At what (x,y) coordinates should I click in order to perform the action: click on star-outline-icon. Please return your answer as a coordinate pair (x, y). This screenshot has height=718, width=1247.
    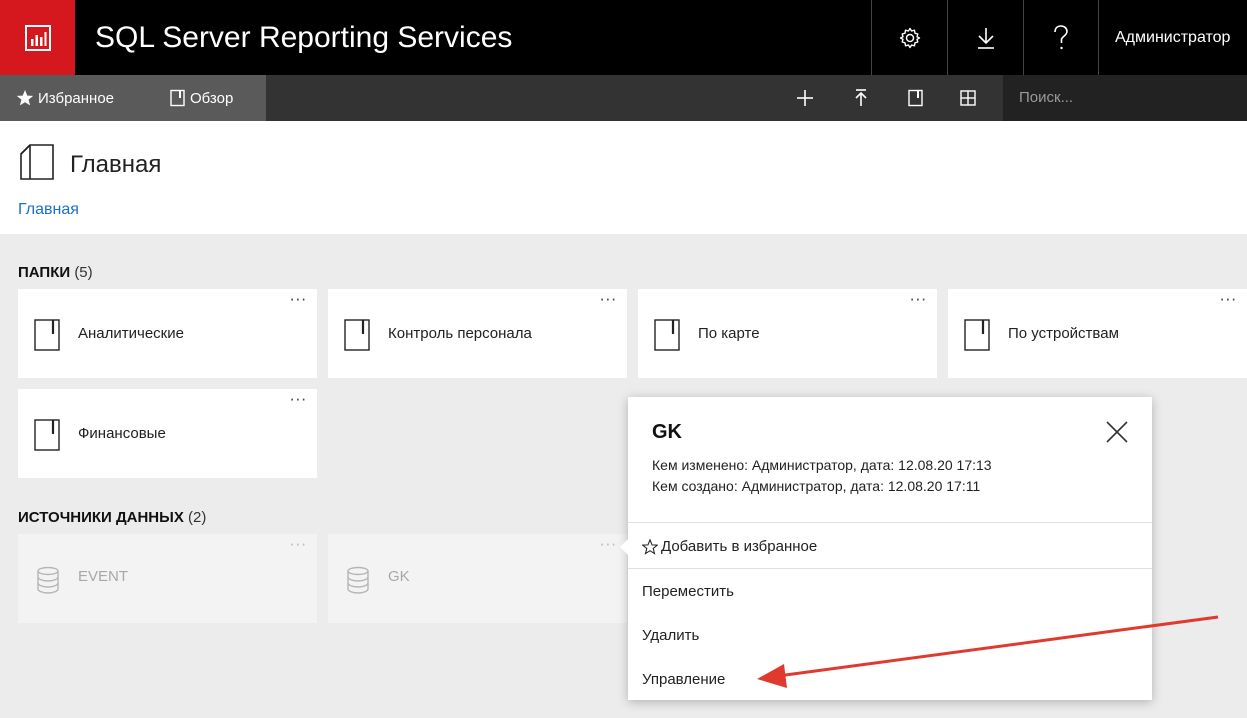
    Looking at the image, I should click on (650, 546).